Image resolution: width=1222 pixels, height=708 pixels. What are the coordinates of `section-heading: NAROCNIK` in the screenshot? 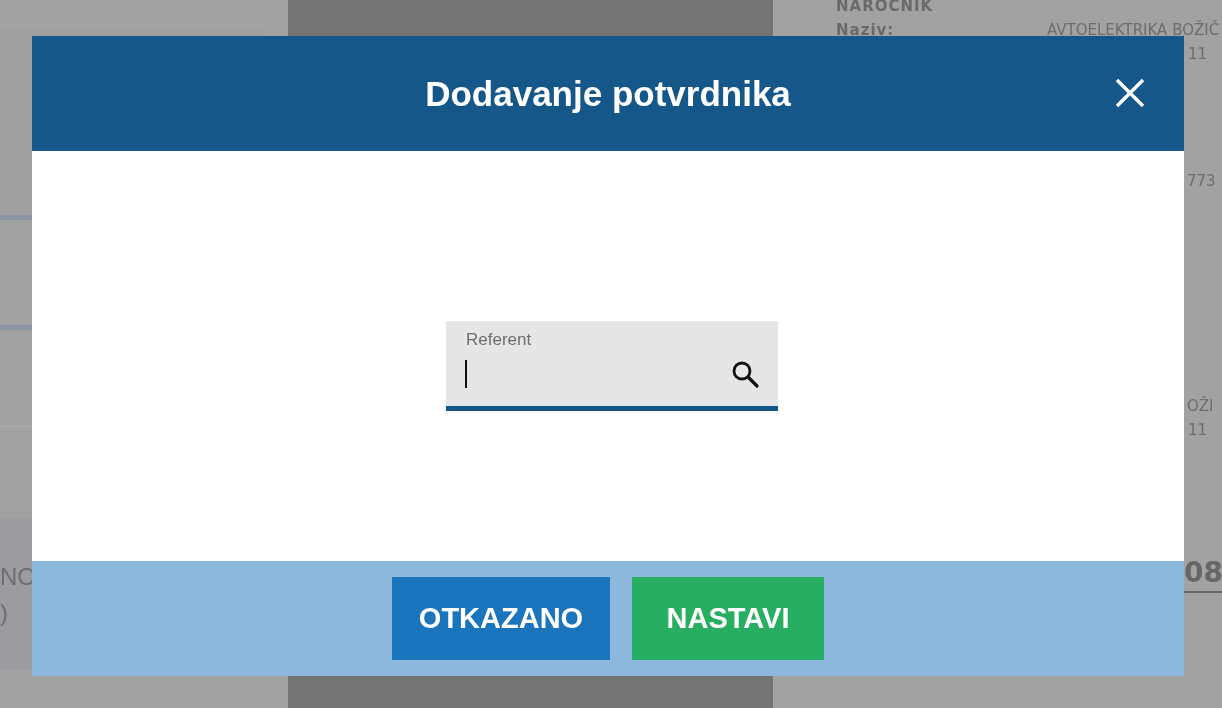 It's located at (885, 7).